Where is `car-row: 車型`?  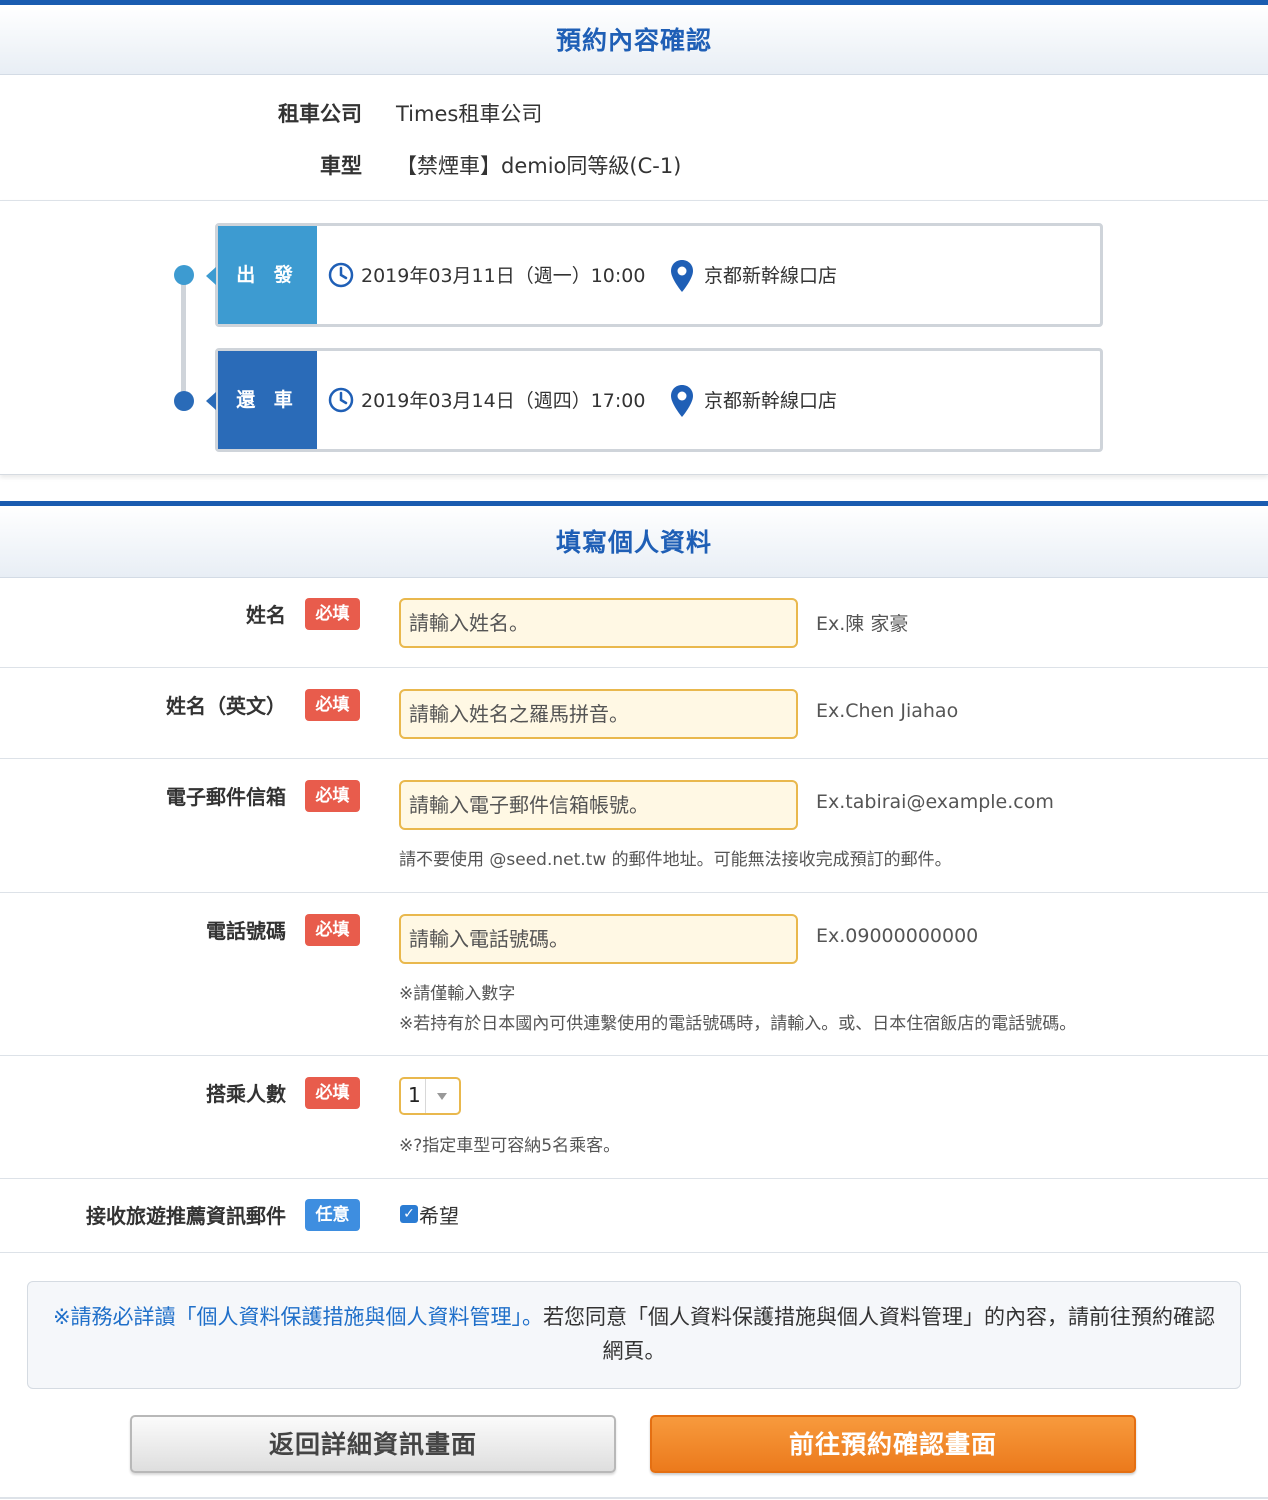 car-row: 車型 is located at coordinates (262, 165).